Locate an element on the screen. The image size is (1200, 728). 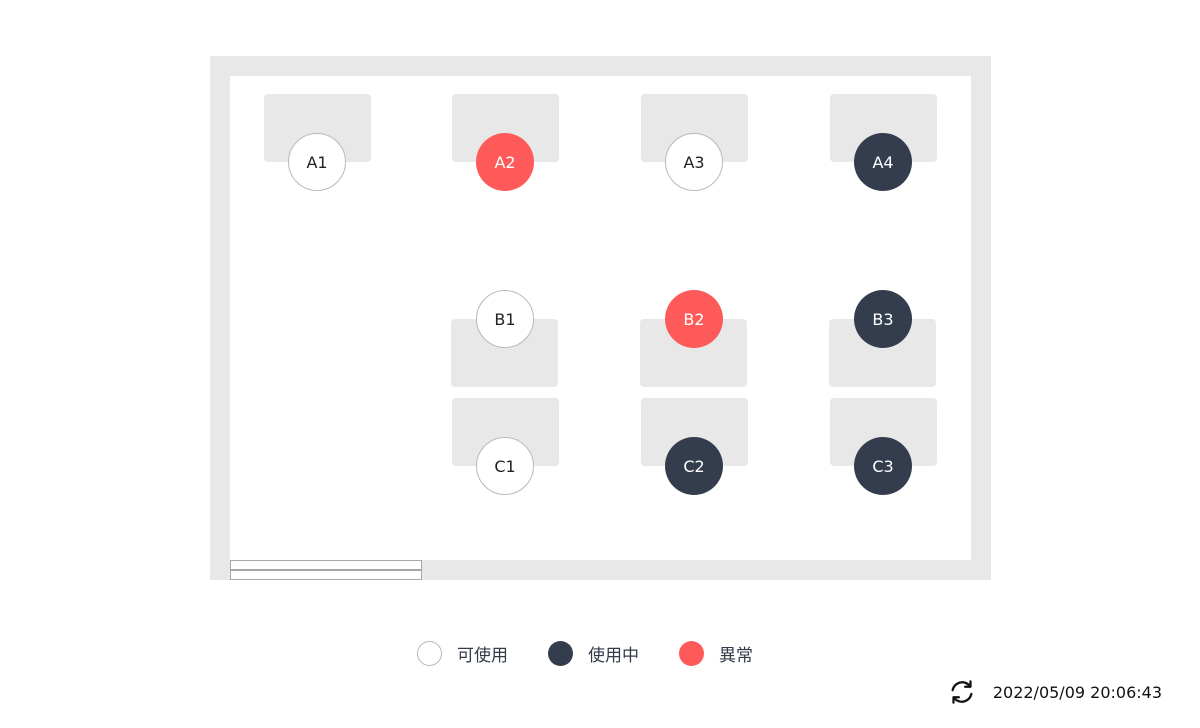
seat-label: B2 is located at coordinates (694, 319).